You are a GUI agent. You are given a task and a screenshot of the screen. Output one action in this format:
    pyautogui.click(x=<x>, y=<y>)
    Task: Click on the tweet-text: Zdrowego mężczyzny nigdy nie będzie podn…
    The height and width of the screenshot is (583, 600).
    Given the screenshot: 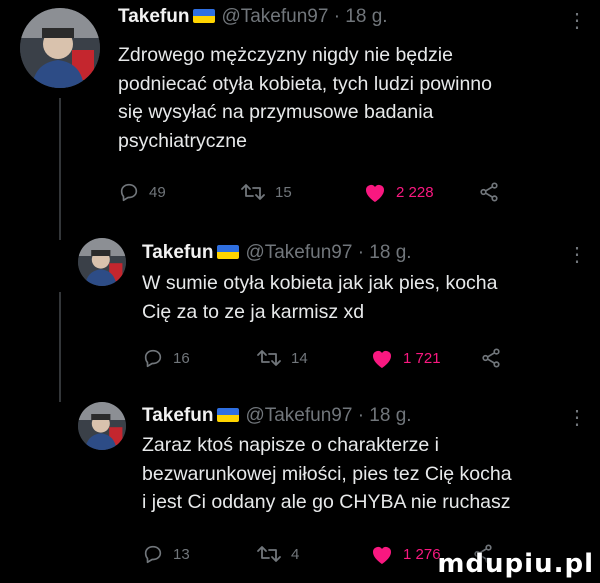 What is the action you would take?
    pyautogui.click(x=305, y=98)
    